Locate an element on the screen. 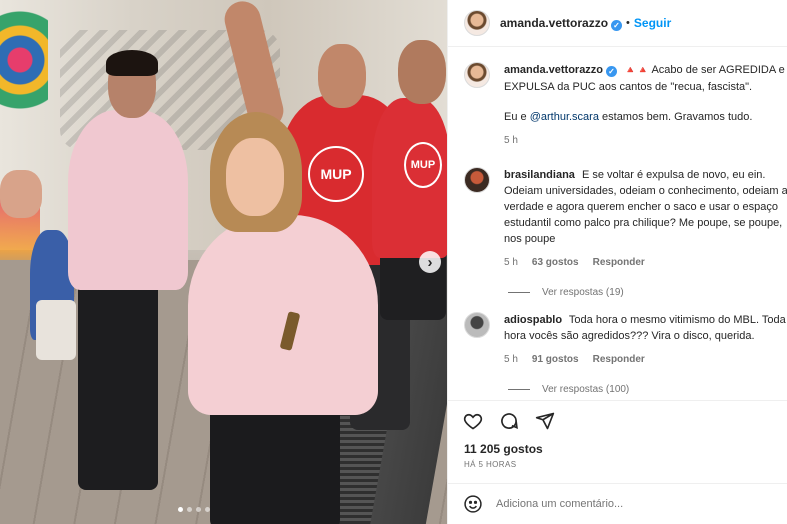 Image resolution: width=787 pixels, height=524 pixels. view-replies-button: Ver respostas (100) is located at coordinates (647, 389).